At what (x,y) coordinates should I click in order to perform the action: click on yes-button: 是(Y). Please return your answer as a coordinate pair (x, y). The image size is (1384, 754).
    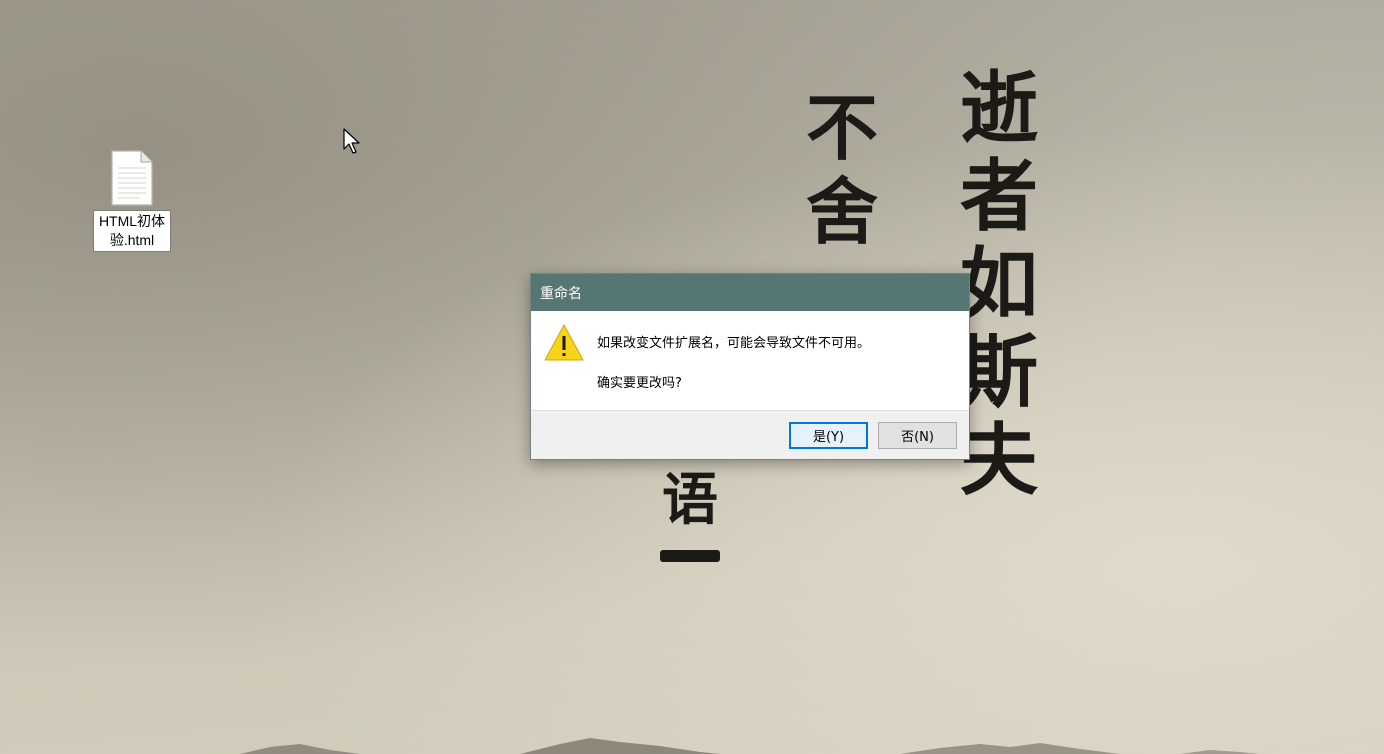
    Looking at the image, I should click on (828, 435).